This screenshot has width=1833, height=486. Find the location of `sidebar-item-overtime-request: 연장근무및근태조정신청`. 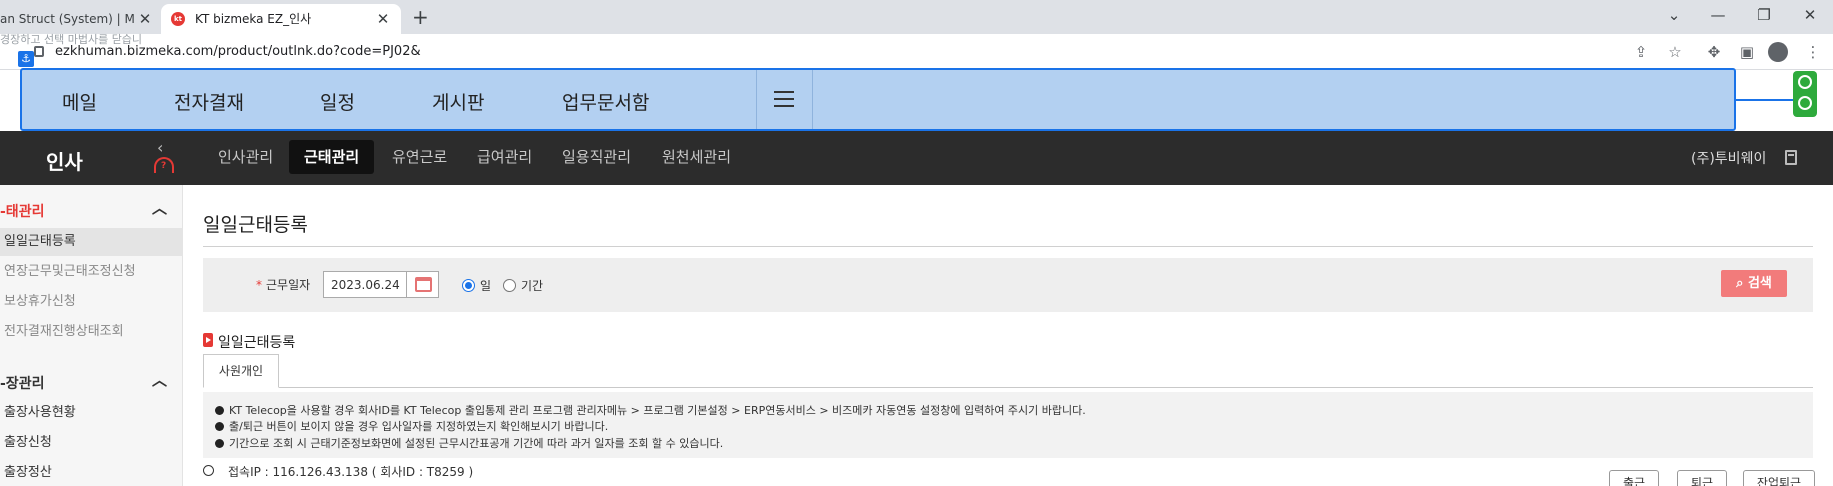

sidebar-item-overtime-request: 연장근무및근태조정신청 is located at coordinates (91, 272).